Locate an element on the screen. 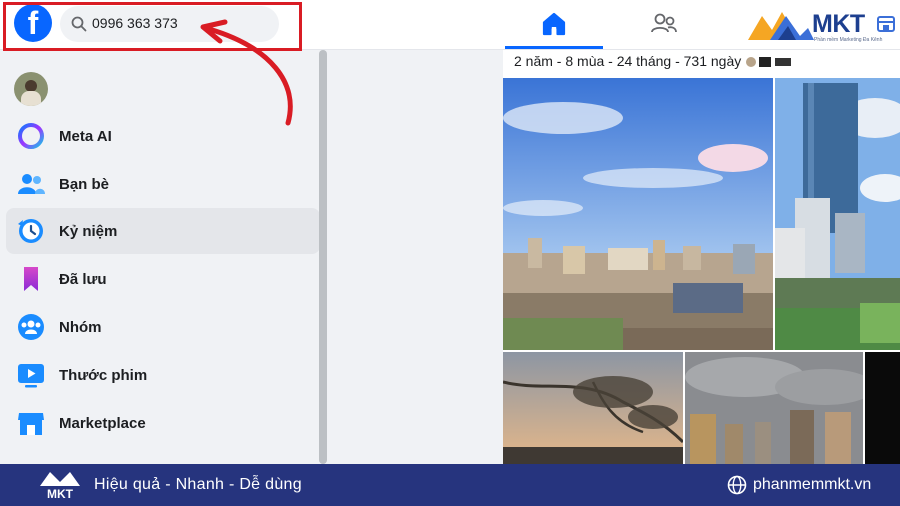  sidebar-item-groups: Nhóm is located at coordinates (163, 327).